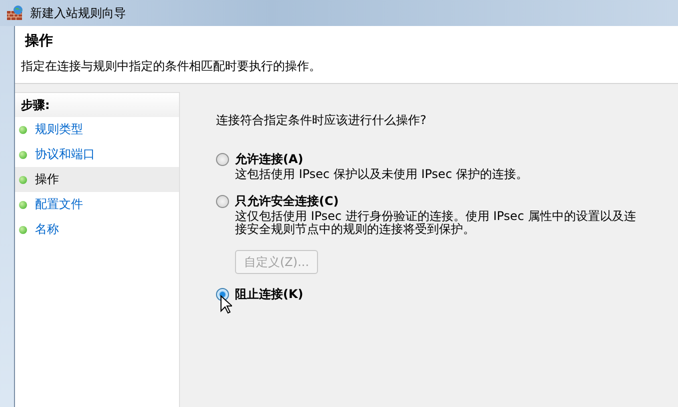 The width and height of the screenshot is (678, 407). I want to click on step-item: 协议和端口, so click(97, 154).